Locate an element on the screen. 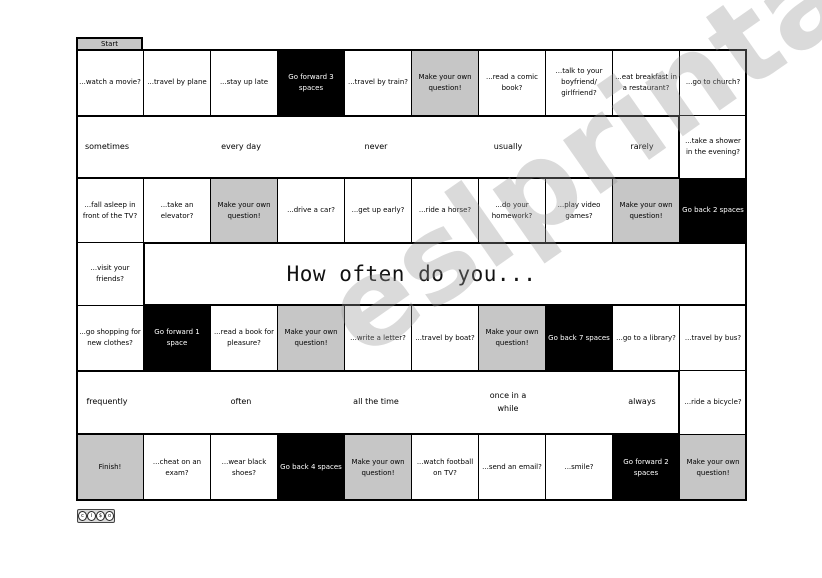 The height and width of the screenshot is (578, 822). board-square-text: Go back 2 spaces is located at coordinates (713, 210).